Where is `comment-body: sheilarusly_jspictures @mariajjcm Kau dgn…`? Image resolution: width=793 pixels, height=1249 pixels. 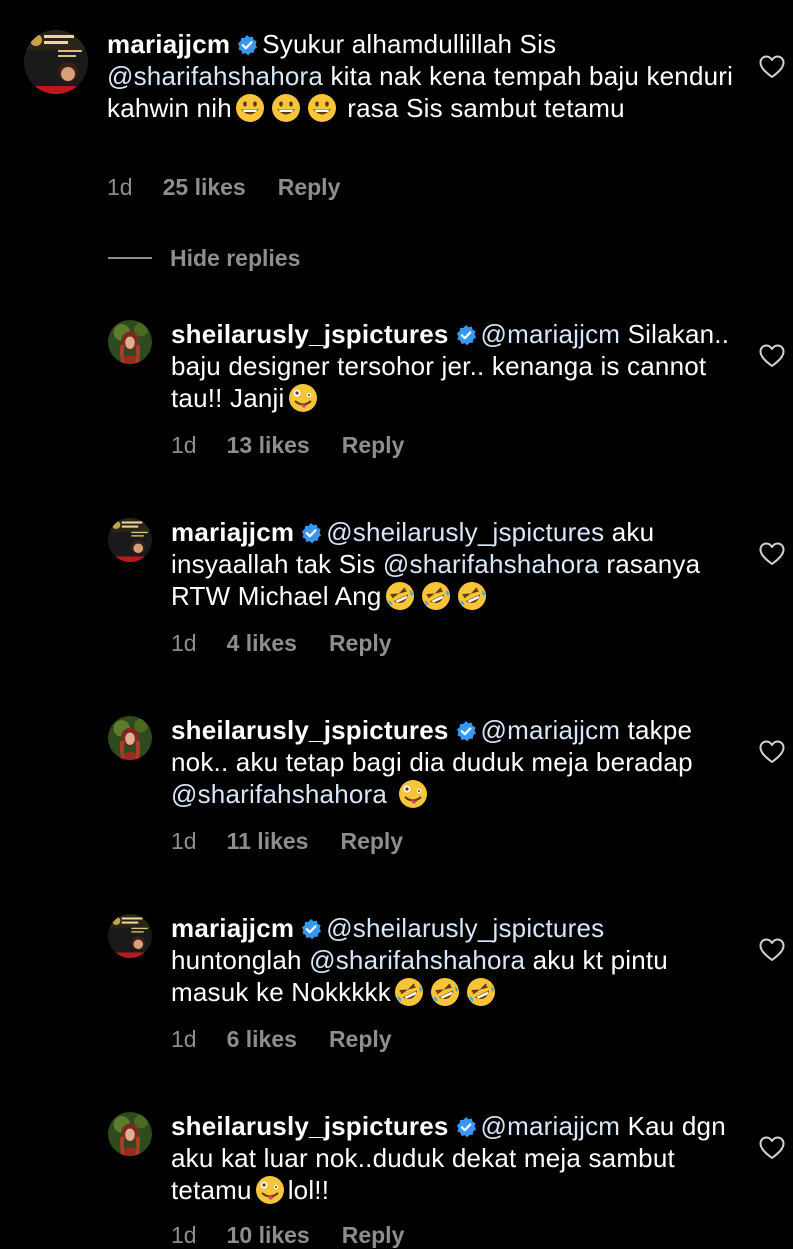
comment-body: sheilarusly_jspictures @mariajjcm Kau dgn… is located at coordinates (451, 1158).